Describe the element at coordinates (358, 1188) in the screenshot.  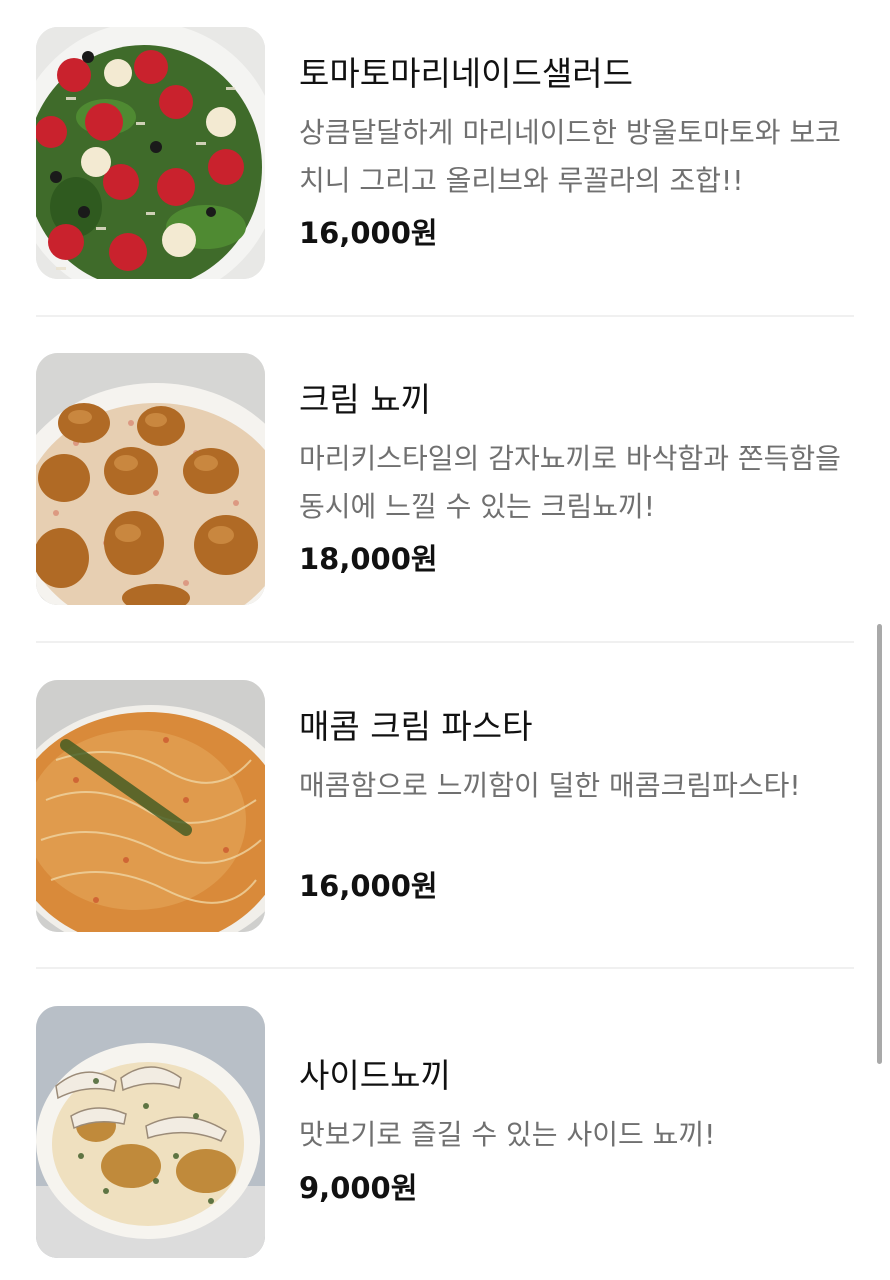
I see `menu-item-price: 9,000원` at that location.